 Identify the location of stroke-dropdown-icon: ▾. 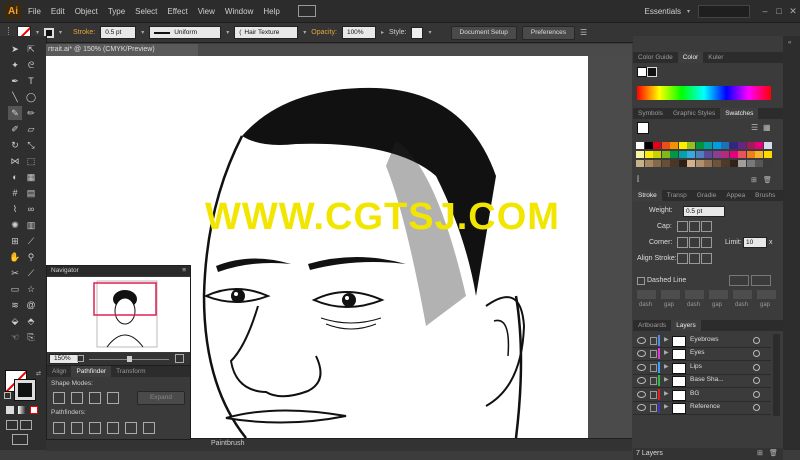
(60, 32).